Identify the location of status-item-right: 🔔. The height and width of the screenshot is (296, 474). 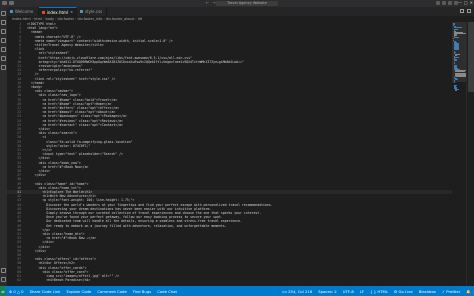
(468, 291).